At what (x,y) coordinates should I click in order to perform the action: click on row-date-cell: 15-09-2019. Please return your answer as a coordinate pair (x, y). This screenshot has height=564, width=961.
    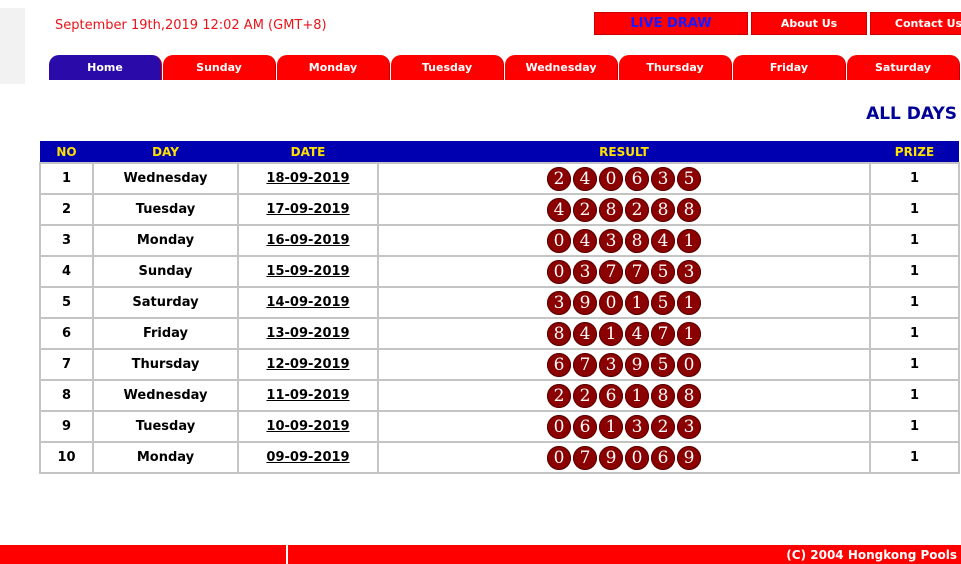
    Looking at the image, I should click on (308, 271).